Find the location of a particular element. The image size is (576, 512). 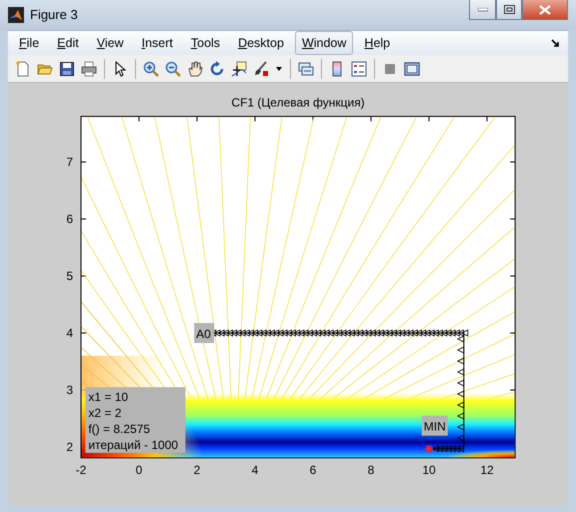

legend-icon is located at coordinates (359, 68).